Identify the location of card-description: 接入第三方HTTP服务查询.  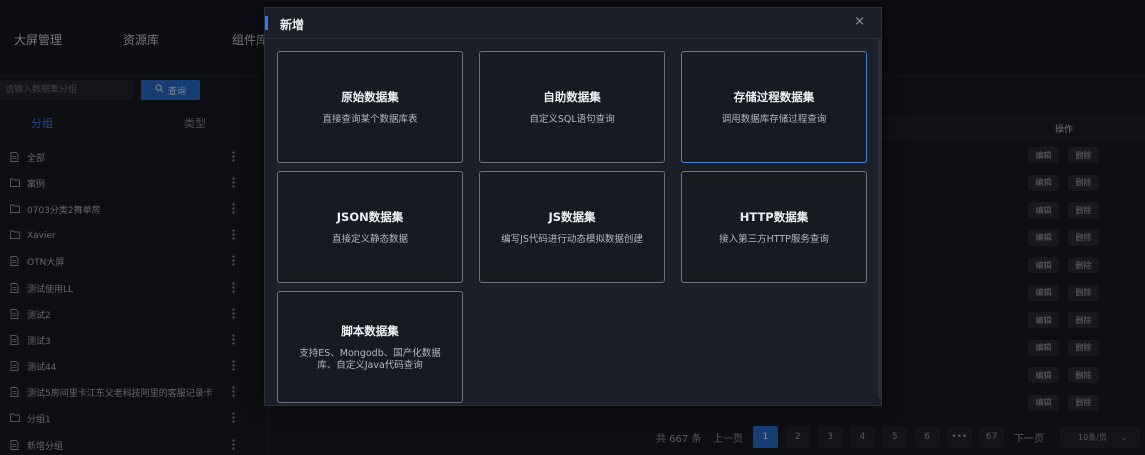
(774, 239).